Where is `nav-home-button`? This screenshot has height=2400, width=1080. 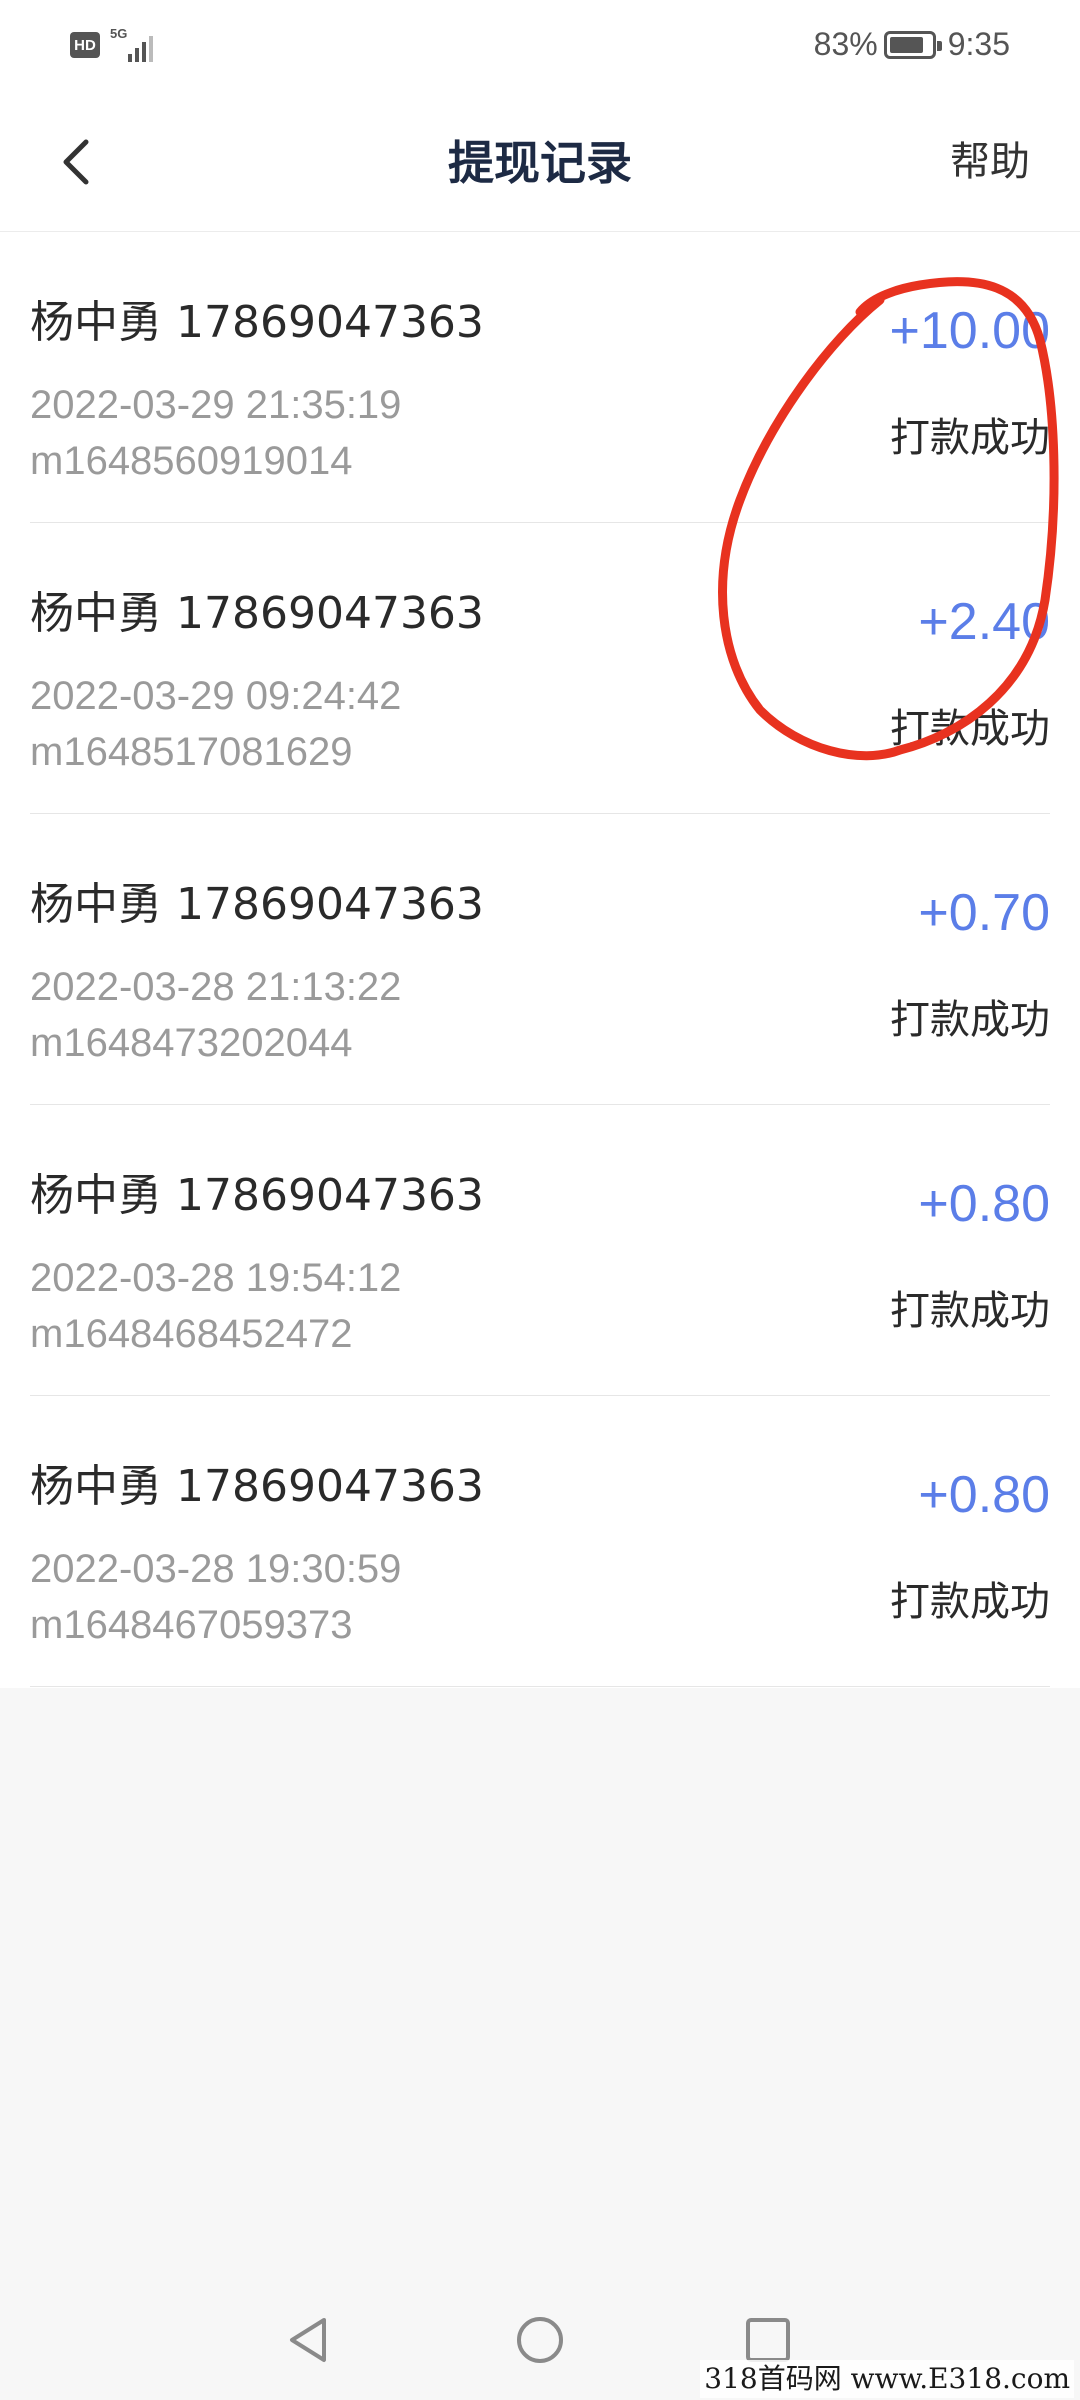 nav-home-button is located at coordinates (540, 2340).